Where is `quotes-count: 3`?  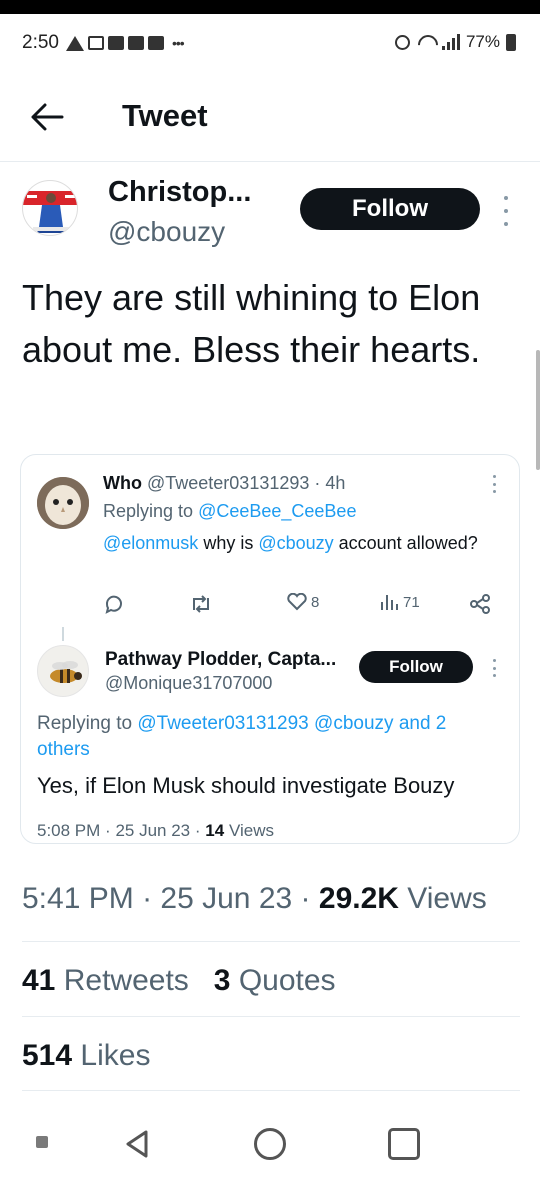
quotes-count: 3 is located at coordinates (222, 980).